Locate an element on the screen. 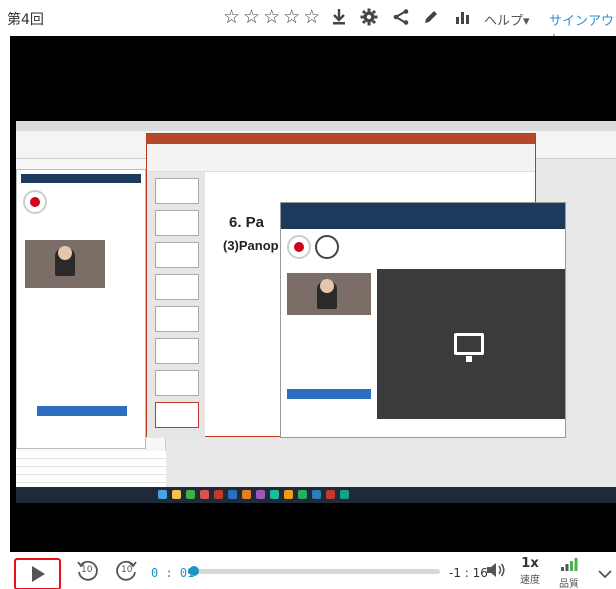 The width and height of the screenshot is (616, 589). rewind-seconds-label: 10 is located at coordinates (87, 570).